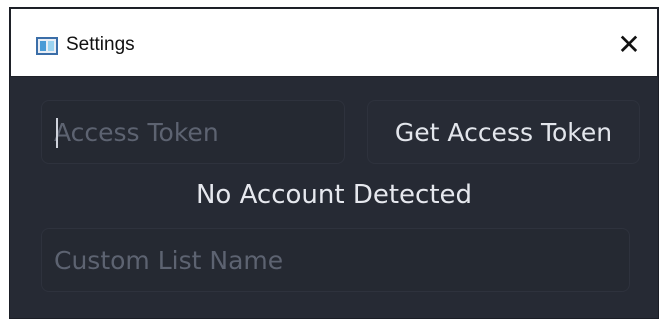  Describe the element at coordinates (57, 133) in the screenshot. I see `text-caret` at that location.